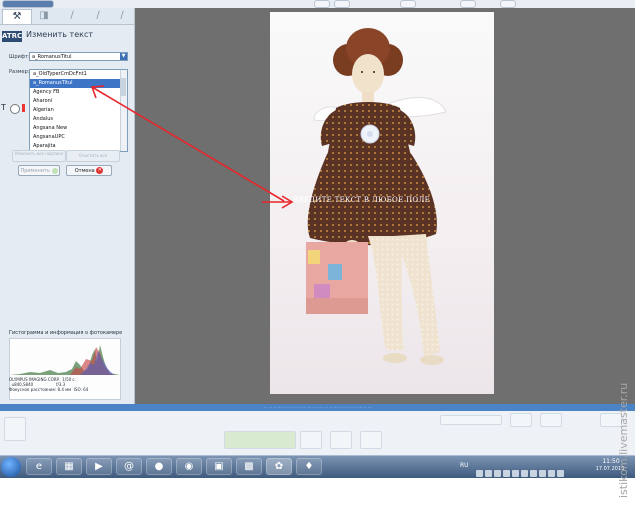  What do you see at coordinates (311, 440) in the screenshot?
I see `print-icon` at bounding box center [311, 440].